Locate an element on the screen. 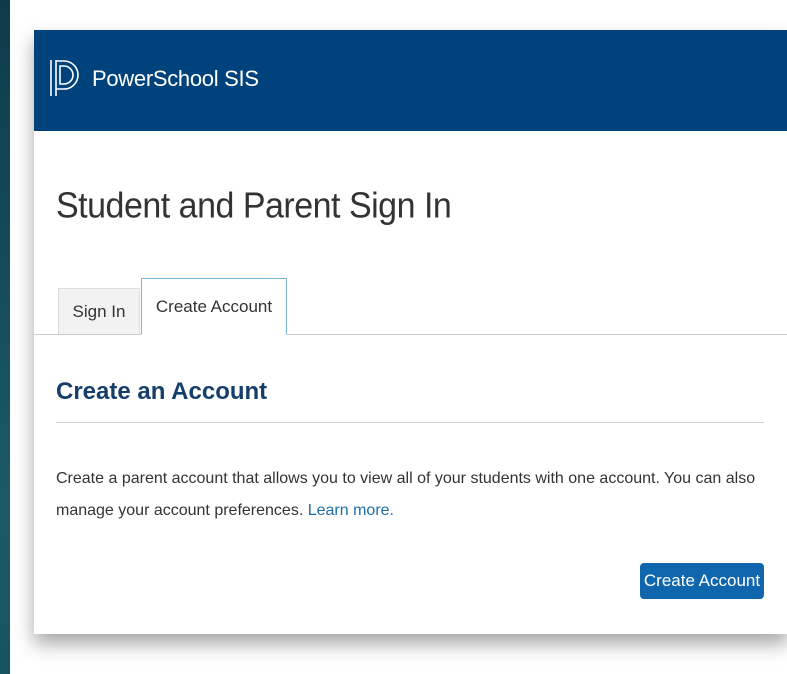 This screenshot has height=674, width=787. tab-create-account: Create Account is located at coordinates (214, 306).